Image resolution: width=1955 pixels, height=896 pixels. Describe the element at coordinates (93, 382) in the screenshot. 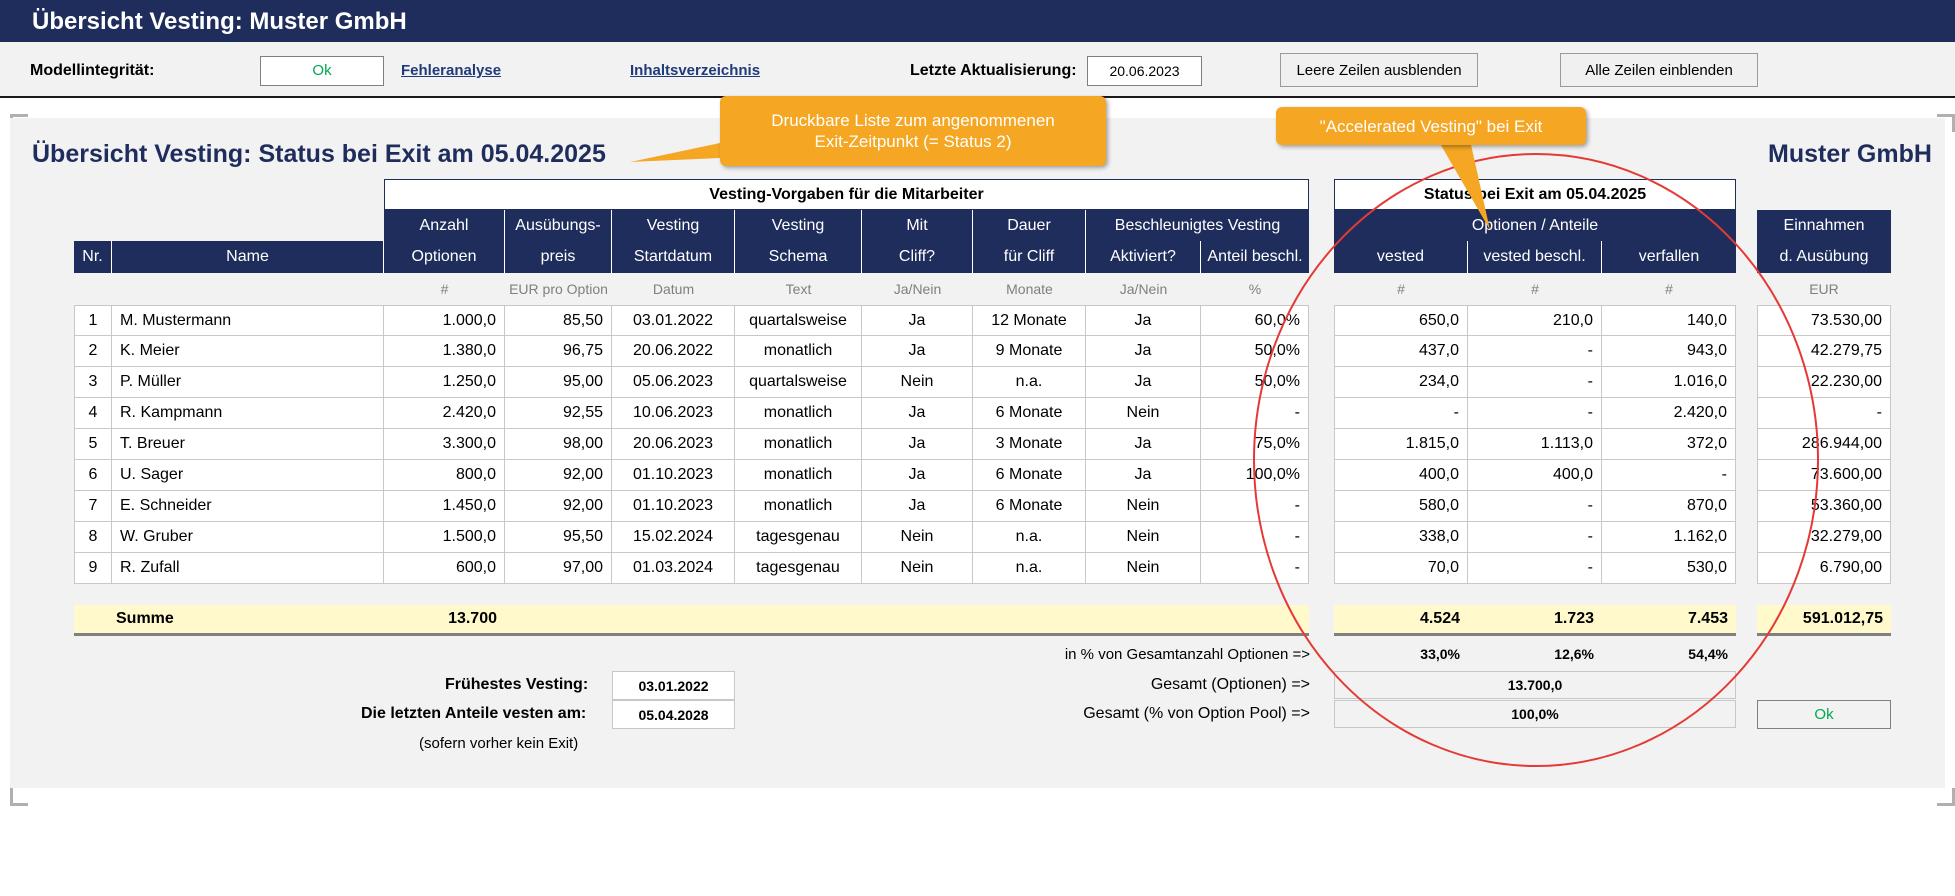

I see `cell-nr: 3` at that location.